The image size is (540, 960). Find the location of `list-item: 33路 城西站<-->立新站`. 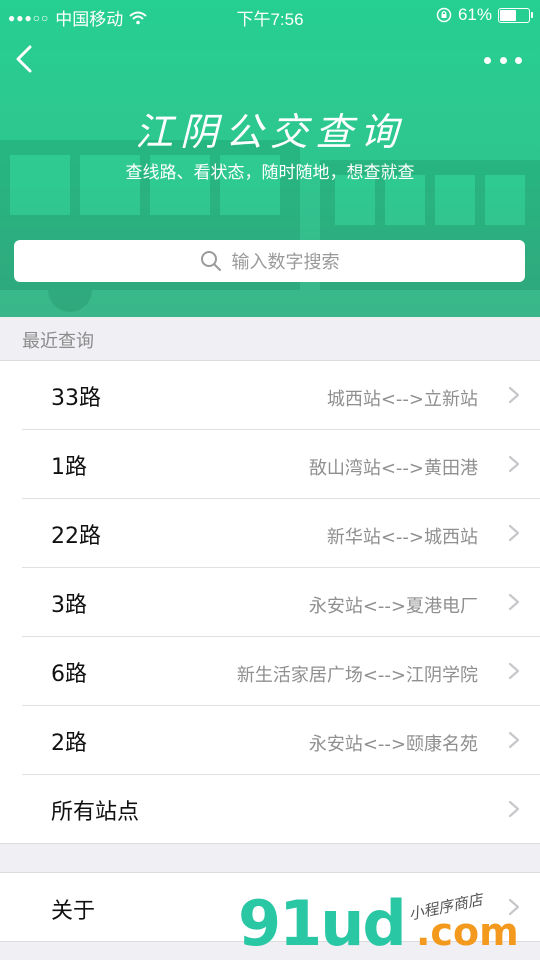

list-item: 33路 城西站<-->立新站 is located at coordinates (281, 395).